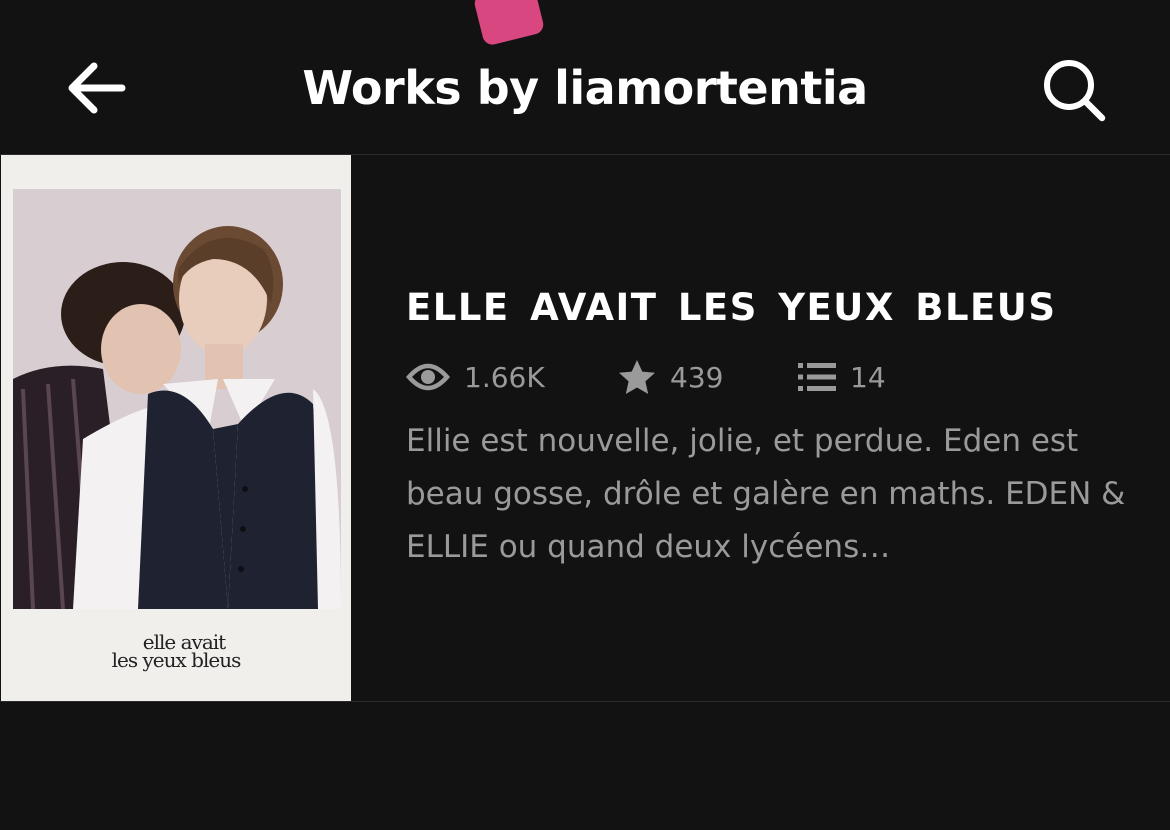 The height and width of the screenshot is (830, 1170). I want to click on reads-stat: 1.66K, so click(512, 377).